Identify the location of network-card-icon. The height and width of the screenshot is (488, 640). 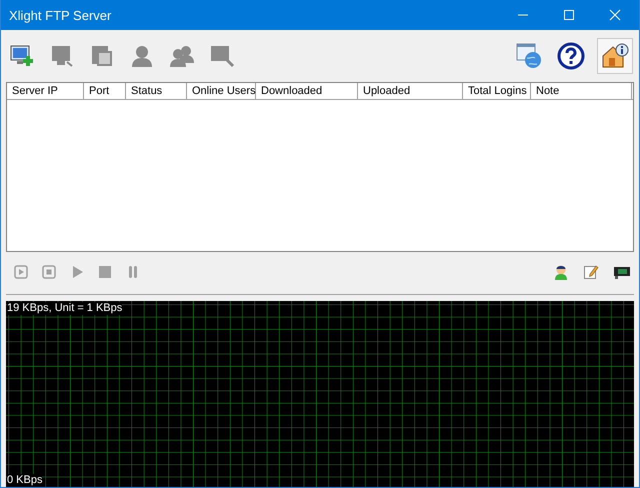
(622, 272).